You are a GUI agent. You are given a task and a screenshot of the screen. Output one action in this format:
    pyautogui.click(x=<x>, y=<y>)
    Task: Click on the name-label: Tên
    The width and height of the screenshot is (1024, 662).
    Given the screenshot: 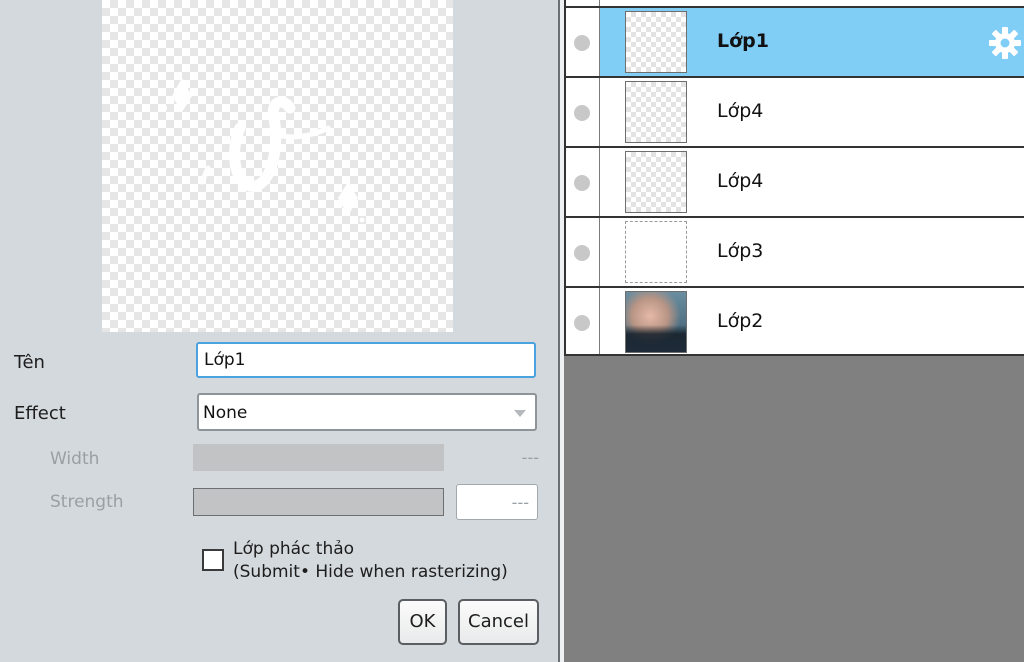 What is the action you would take?
    pyautogui.click(x=29, y=362)
    